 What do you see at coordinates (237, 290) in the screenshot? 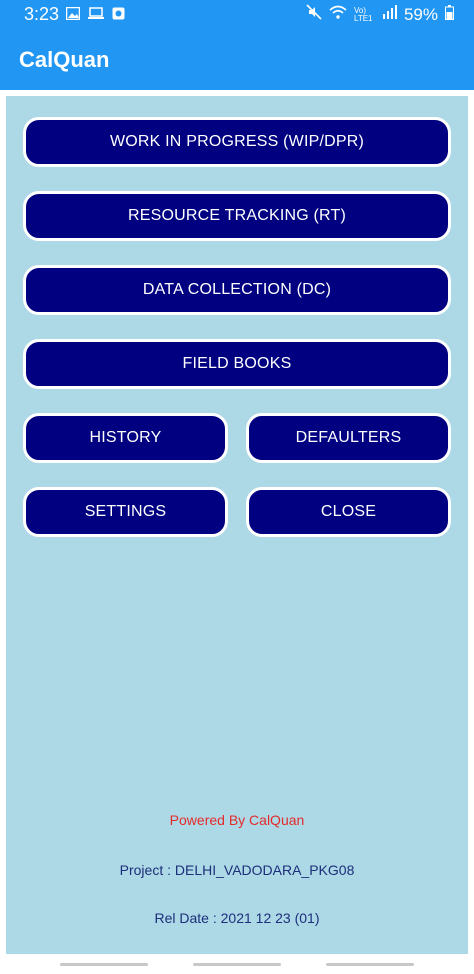
I see `data-collection-button: DATA COLLECTION (DC)` at bounding box center [237, 290].